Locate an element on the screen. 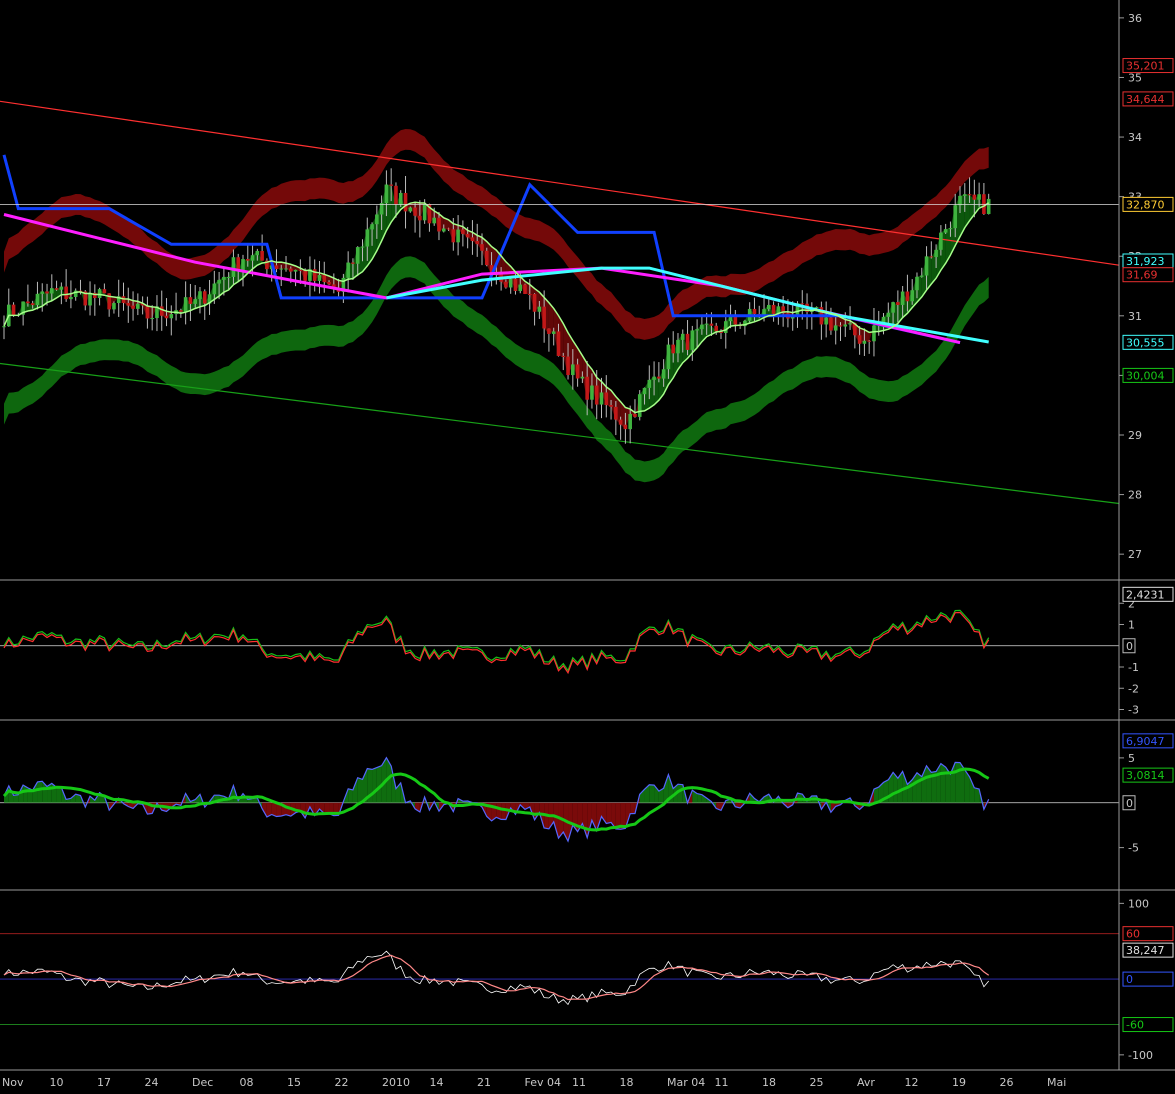 This screenshot has width=1175, height=1094. x-tick-label: 26 is located at coordinates (1007, 1082).